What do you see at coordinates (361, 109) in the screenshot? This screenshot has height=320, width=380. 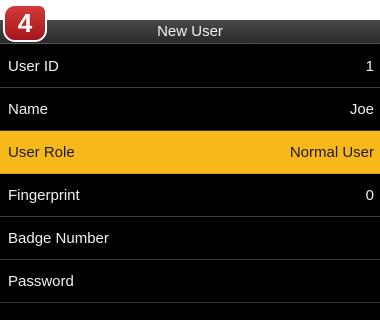 I see `name-value: Joe` at bounding box center [361, 109].